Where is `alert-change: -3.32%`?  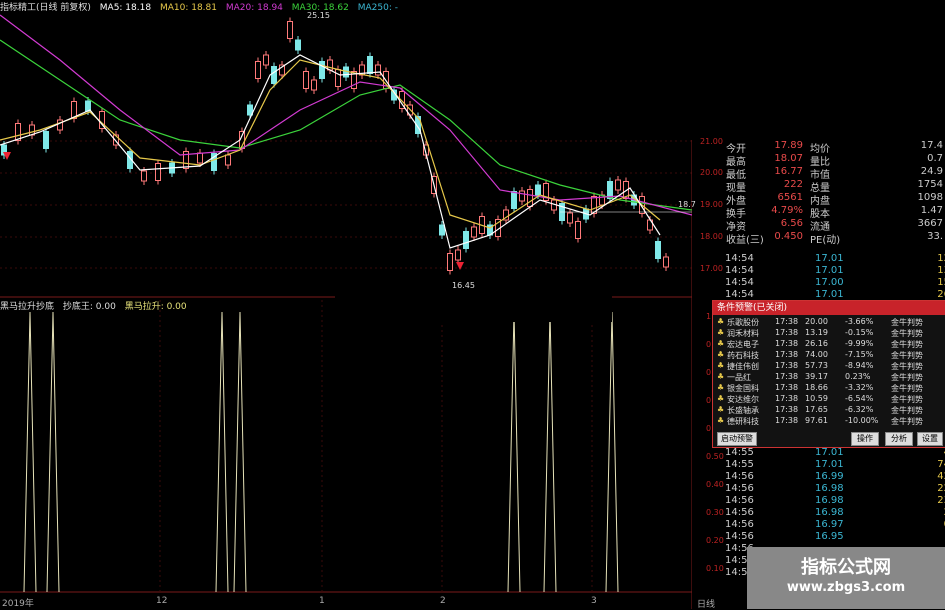 alert-change: -3.32% is located at coordinates (859, 387).